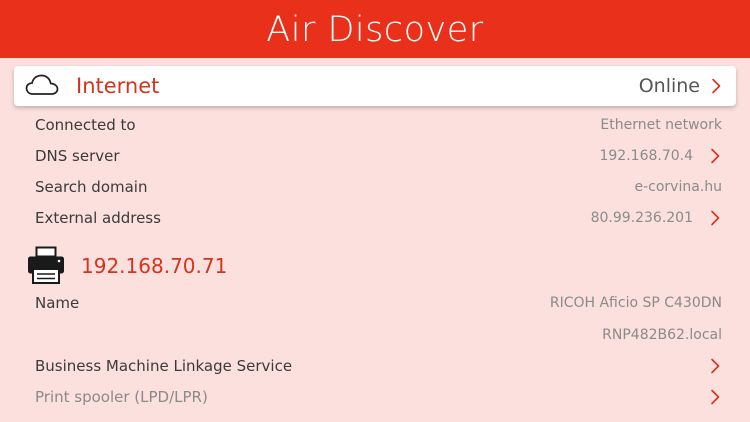 The width and height of the screenshot is (750, 422). Describe the element at coordinates (375, 125) in the screenshot. I see `row-connected-to: Connected to Ethernet network` at that location.